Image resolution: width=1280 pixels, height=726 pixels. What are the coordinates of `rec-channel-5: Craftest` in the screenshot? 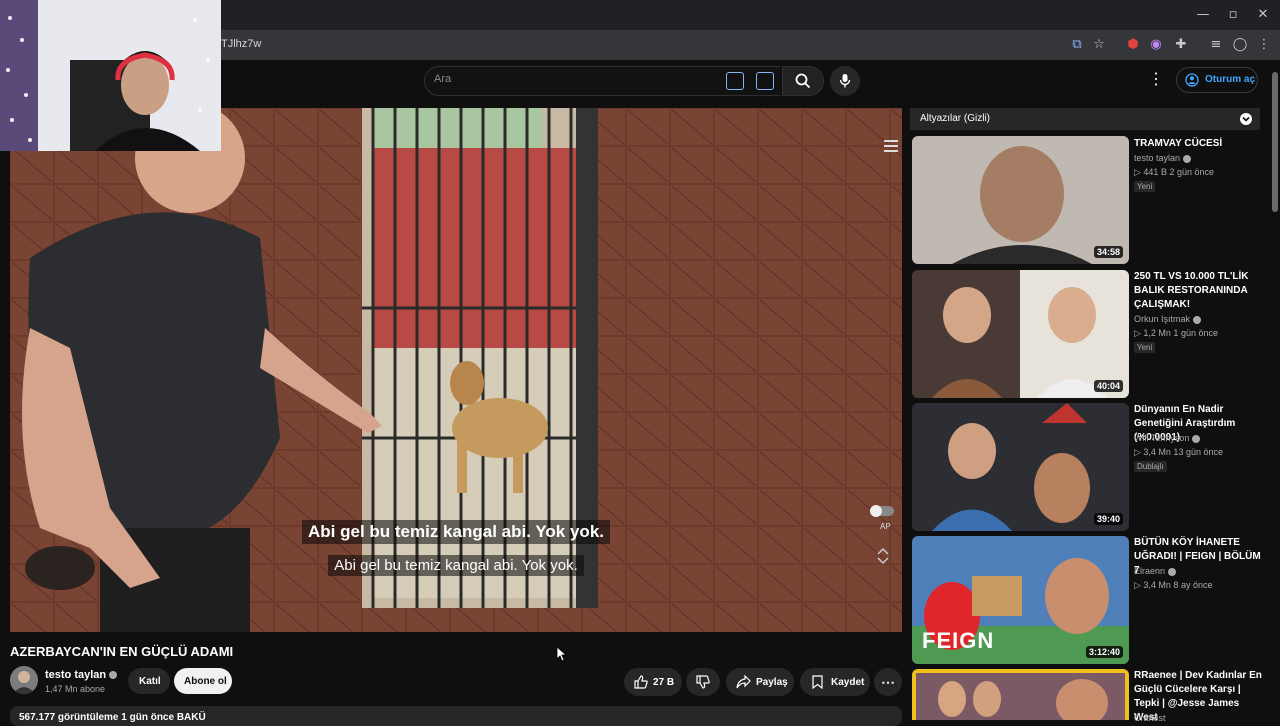 It's located at (1150, 718).